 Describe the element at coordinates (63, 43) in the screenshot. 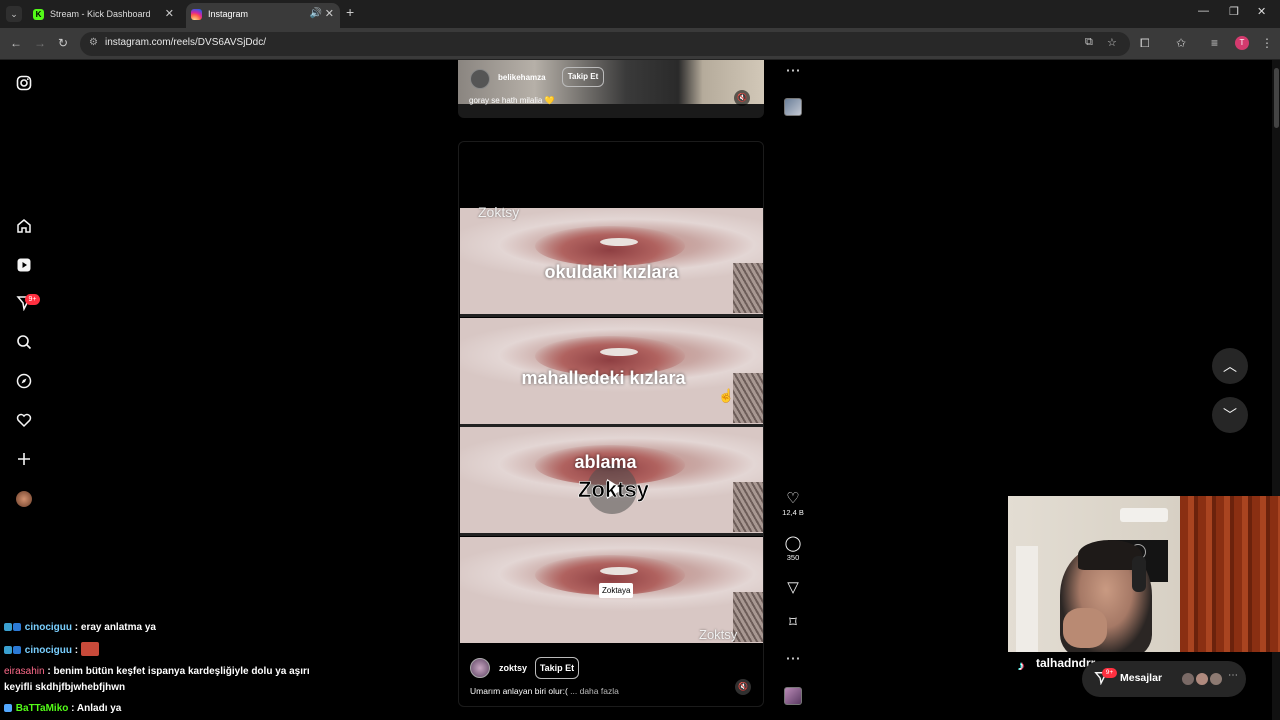

I see `reload-icon: ↻` at that location.